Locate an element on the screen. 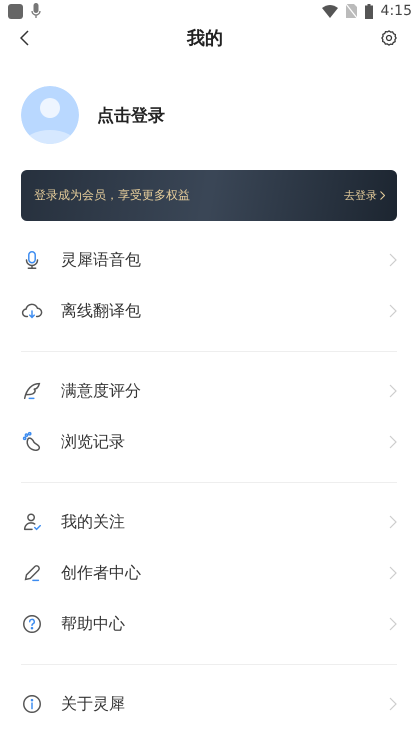 The image size is (418, 744). menu-item: 帮助中心 is located at coordinates (209, 624).